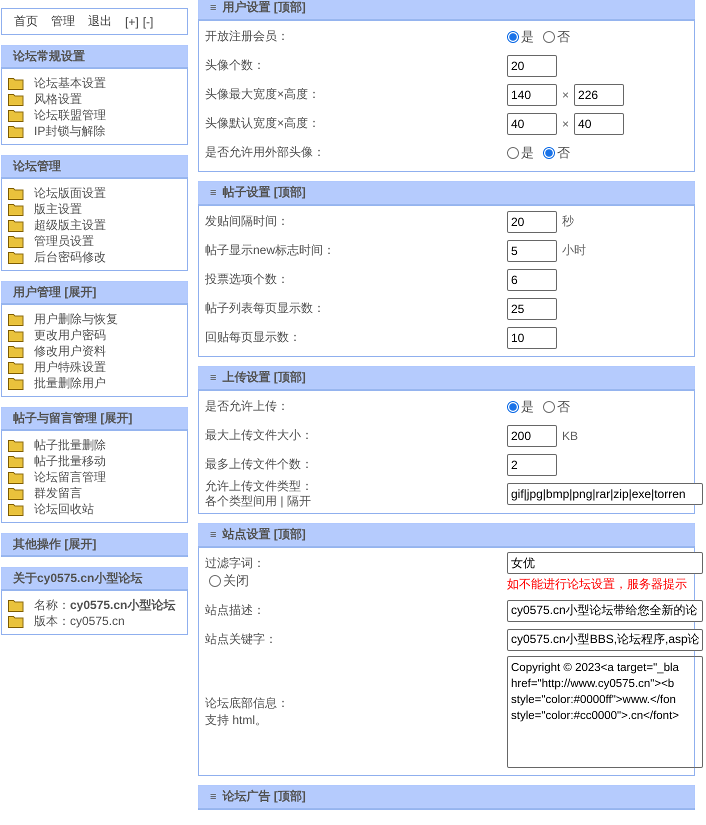 Image resolution: width=706 pixels, height=825 pixels. I want to click on setting-label: 允许上传文件类型：, so click(259, 486).